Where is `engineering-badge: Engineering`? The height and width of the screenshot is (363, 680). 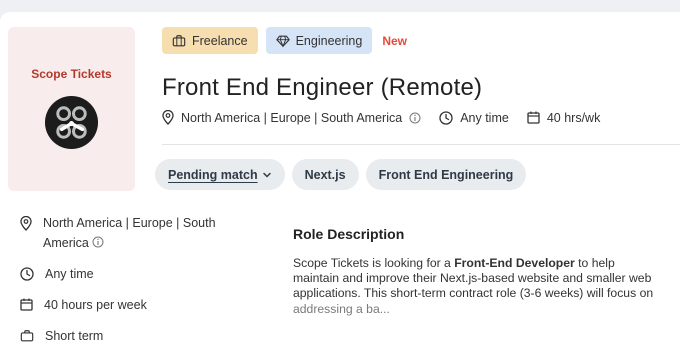 engineering-badge: Engineering is located at coordinates (319, 40).